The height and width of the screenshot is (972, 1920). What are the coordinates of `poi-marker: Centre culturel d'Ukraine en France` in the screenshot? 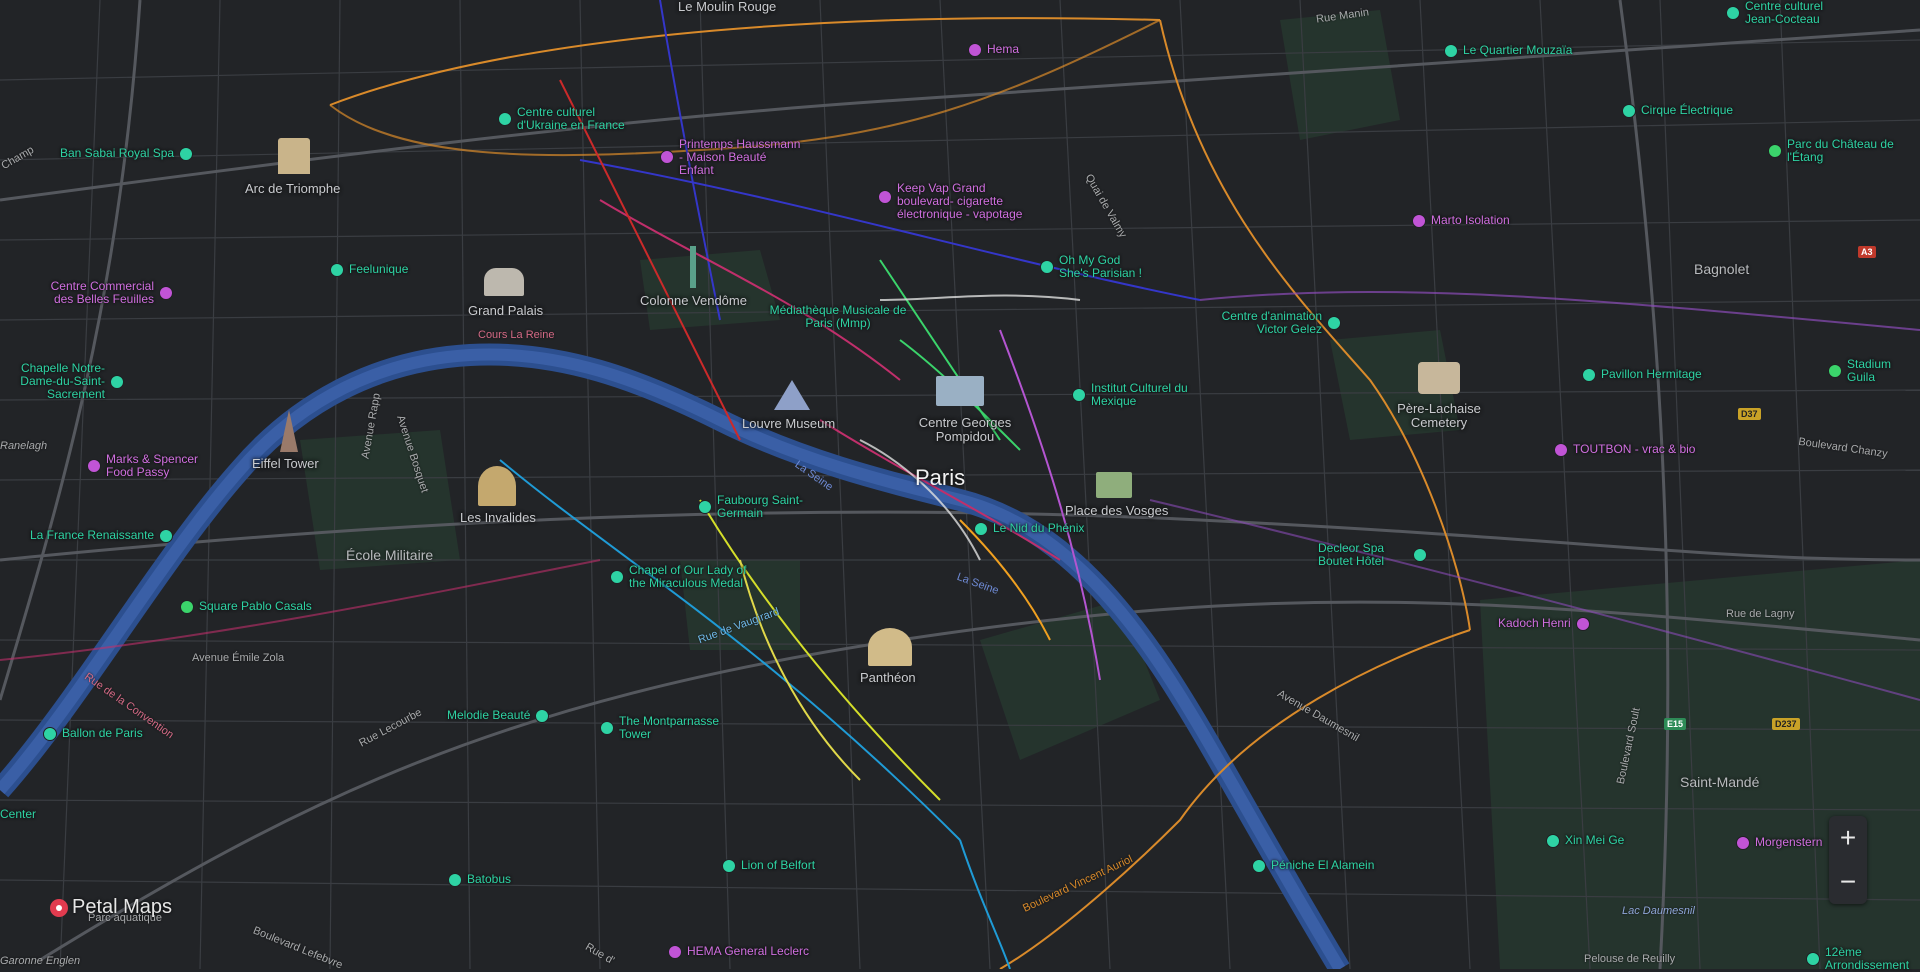 It's located at (567, 118).